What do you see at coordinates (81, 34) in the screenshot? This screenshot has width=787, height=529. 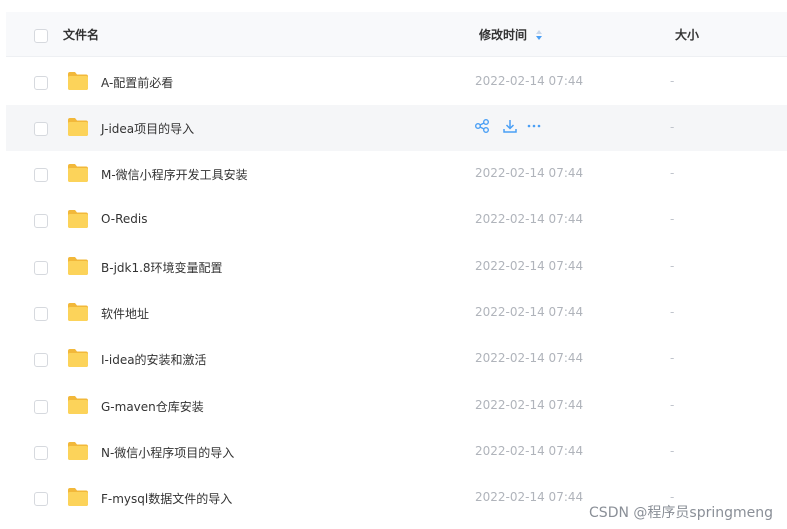 I see `column-header-name: 文件名` at bounding box center [81, 34].